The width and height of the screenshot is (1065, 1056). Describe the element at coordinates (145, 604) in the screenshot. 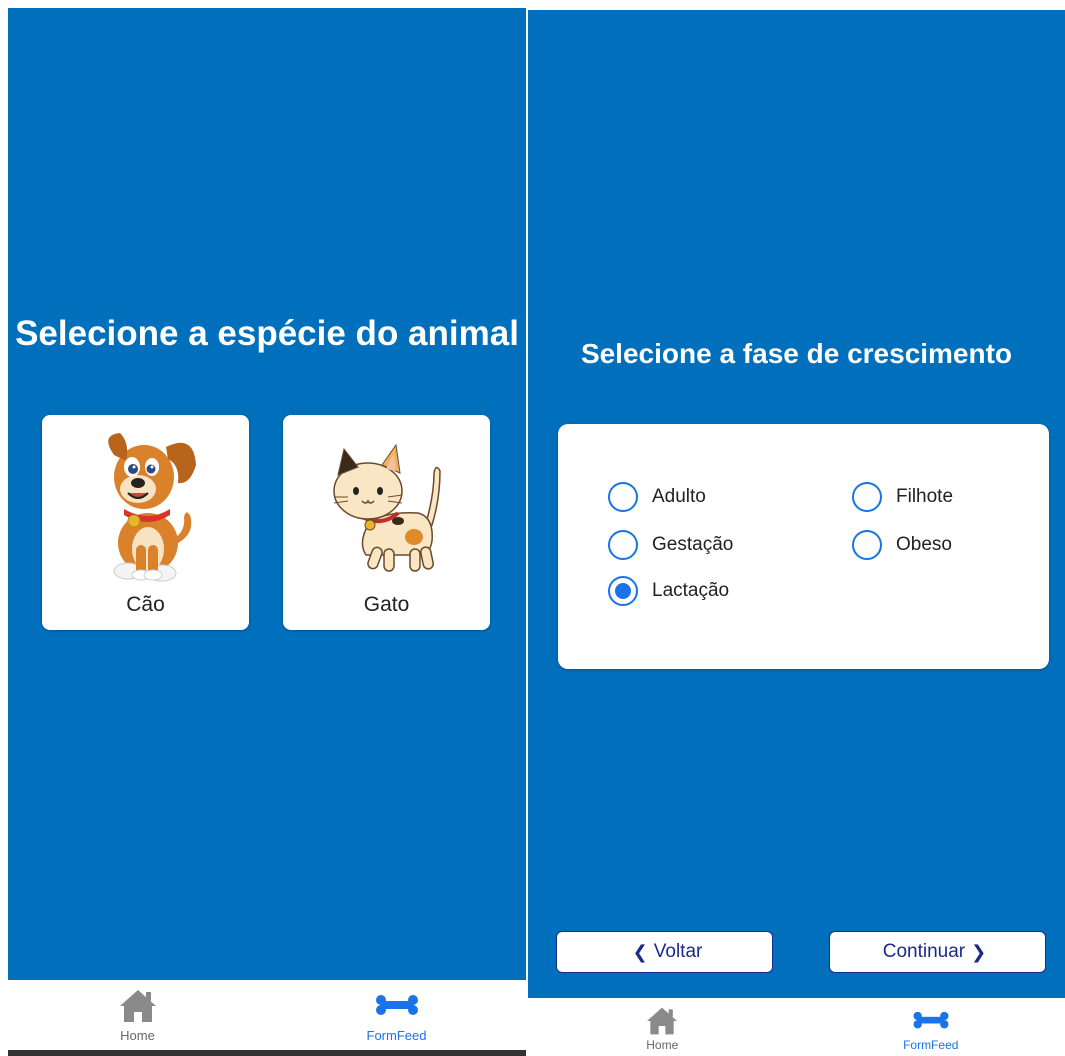

I see `species-card-label: Cão` at that location.